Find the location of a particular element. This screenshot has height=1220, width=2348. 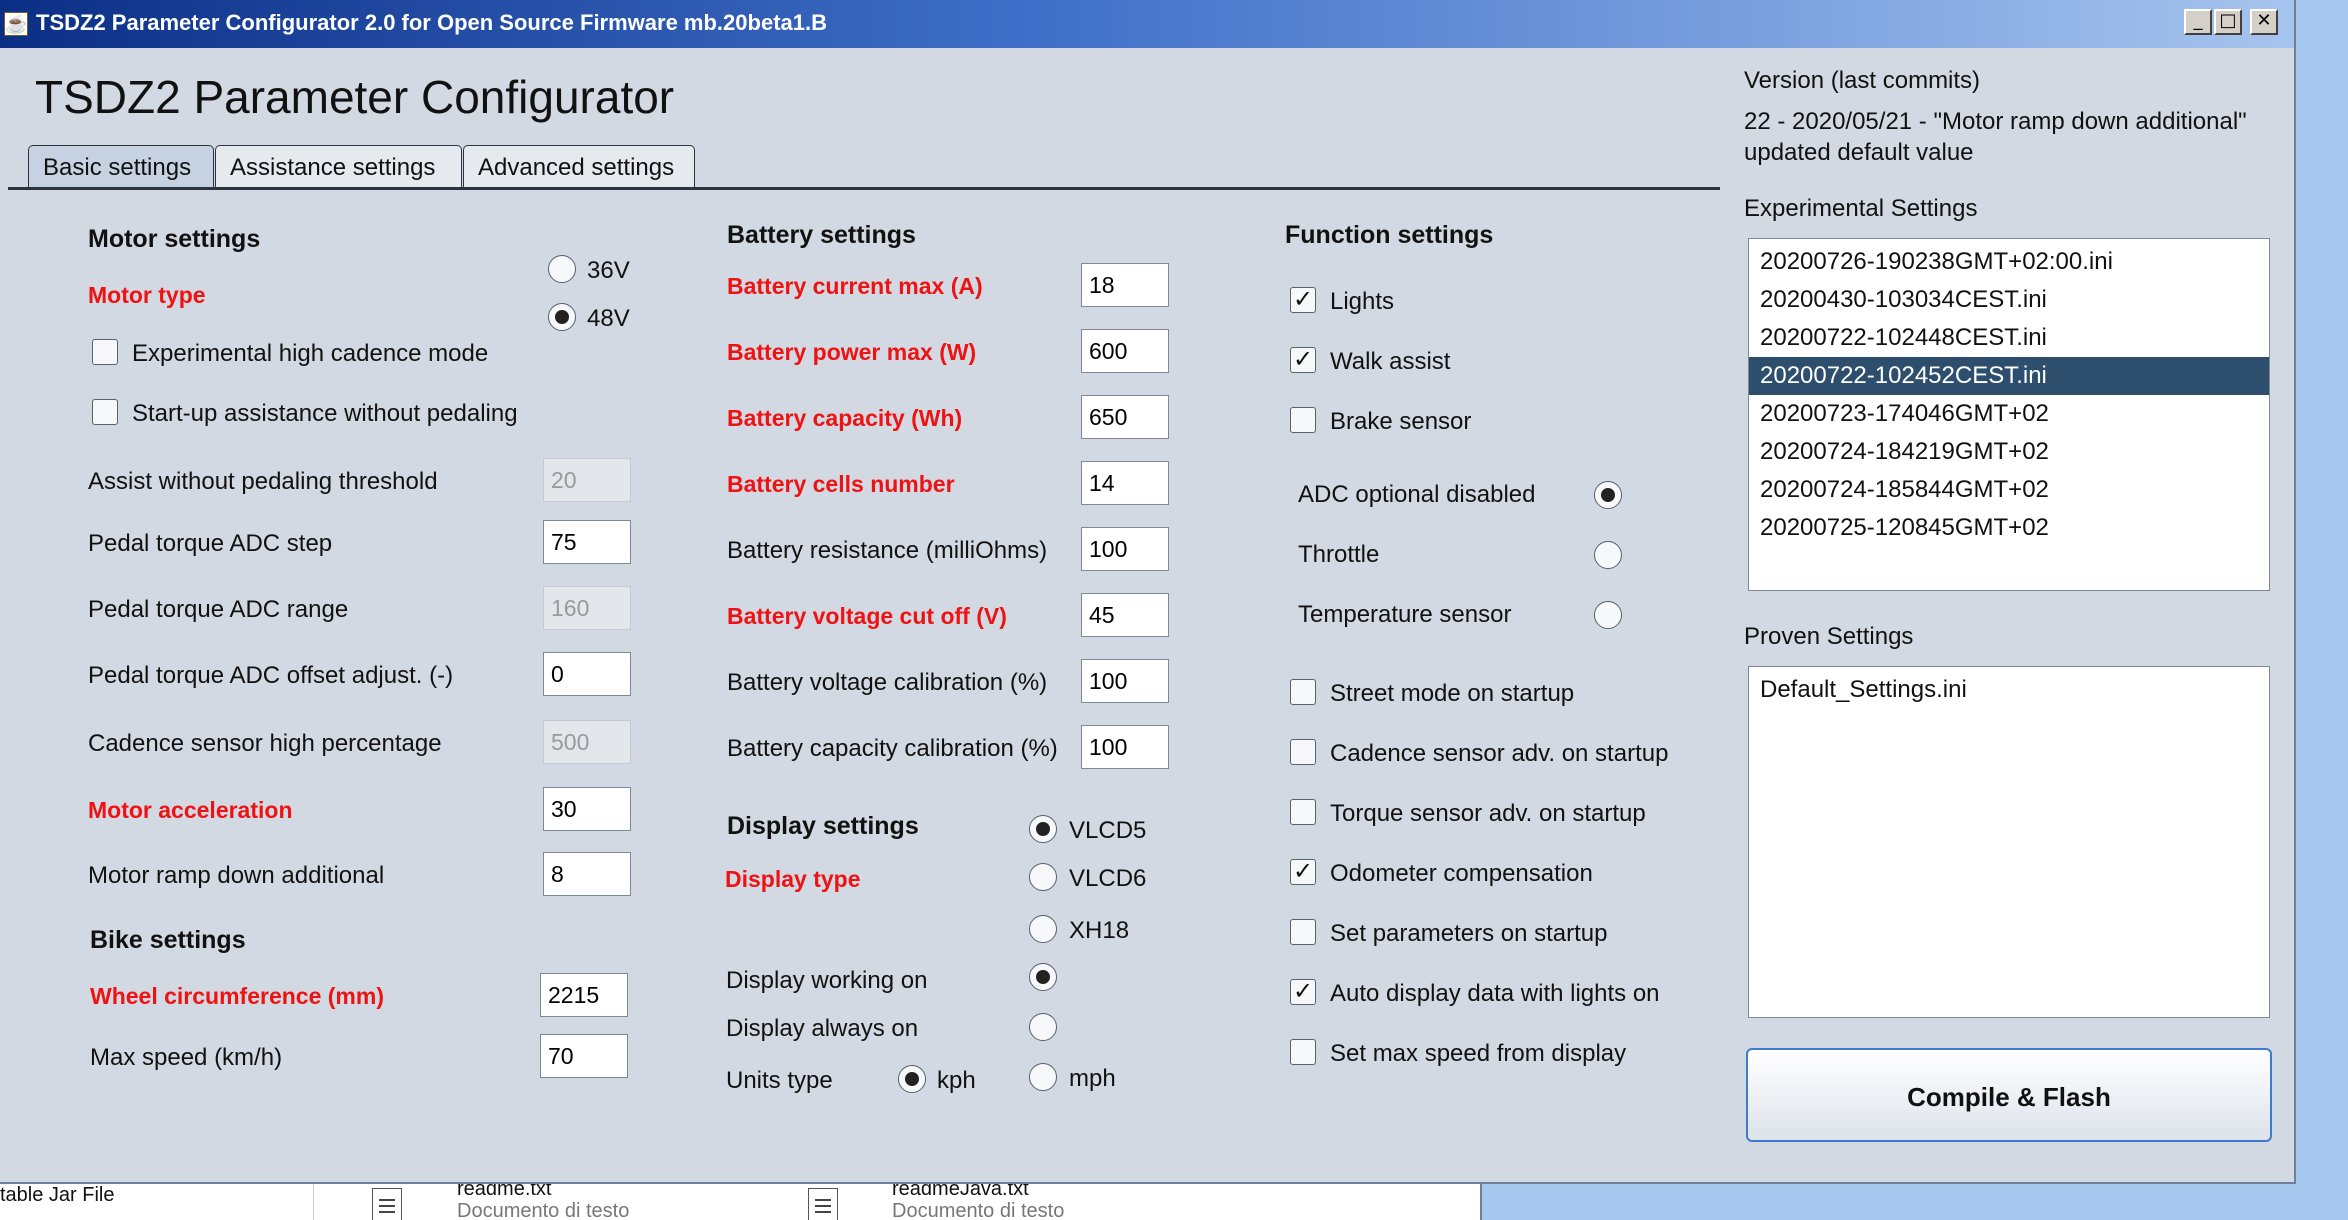

bg-file1-type: Documento di testo is located at coordinates (543, 1210).